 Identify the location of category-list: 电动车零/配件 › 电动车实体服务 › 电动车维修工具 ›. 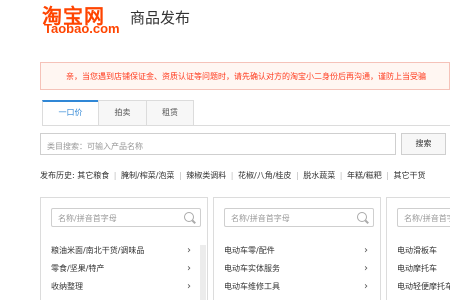
(297, 269).